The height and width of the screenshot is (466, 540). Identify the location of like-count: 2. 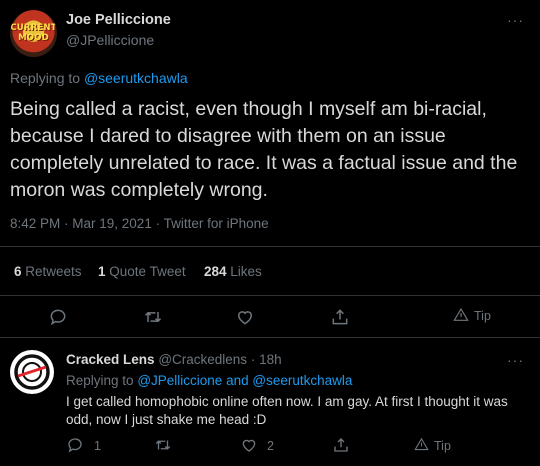
(270, 446).